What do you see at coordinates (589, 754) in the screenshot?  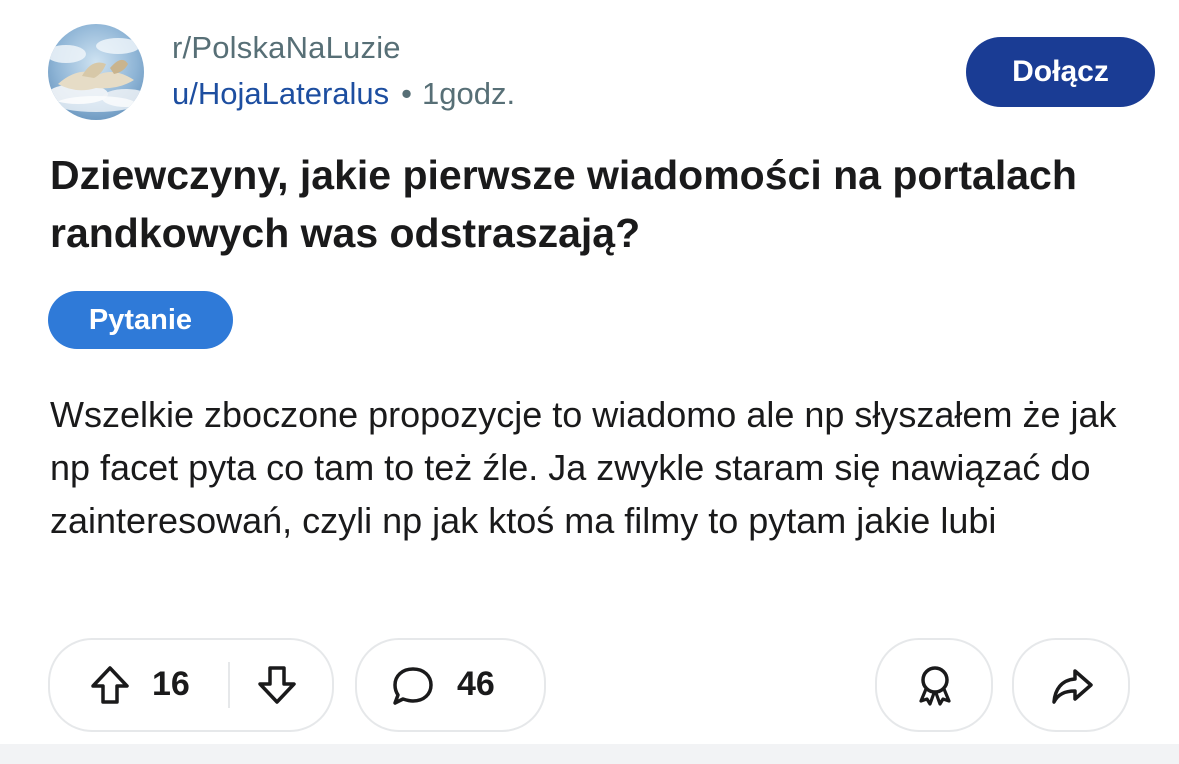 I see `feed-separator` at bounding box center [589, 754].